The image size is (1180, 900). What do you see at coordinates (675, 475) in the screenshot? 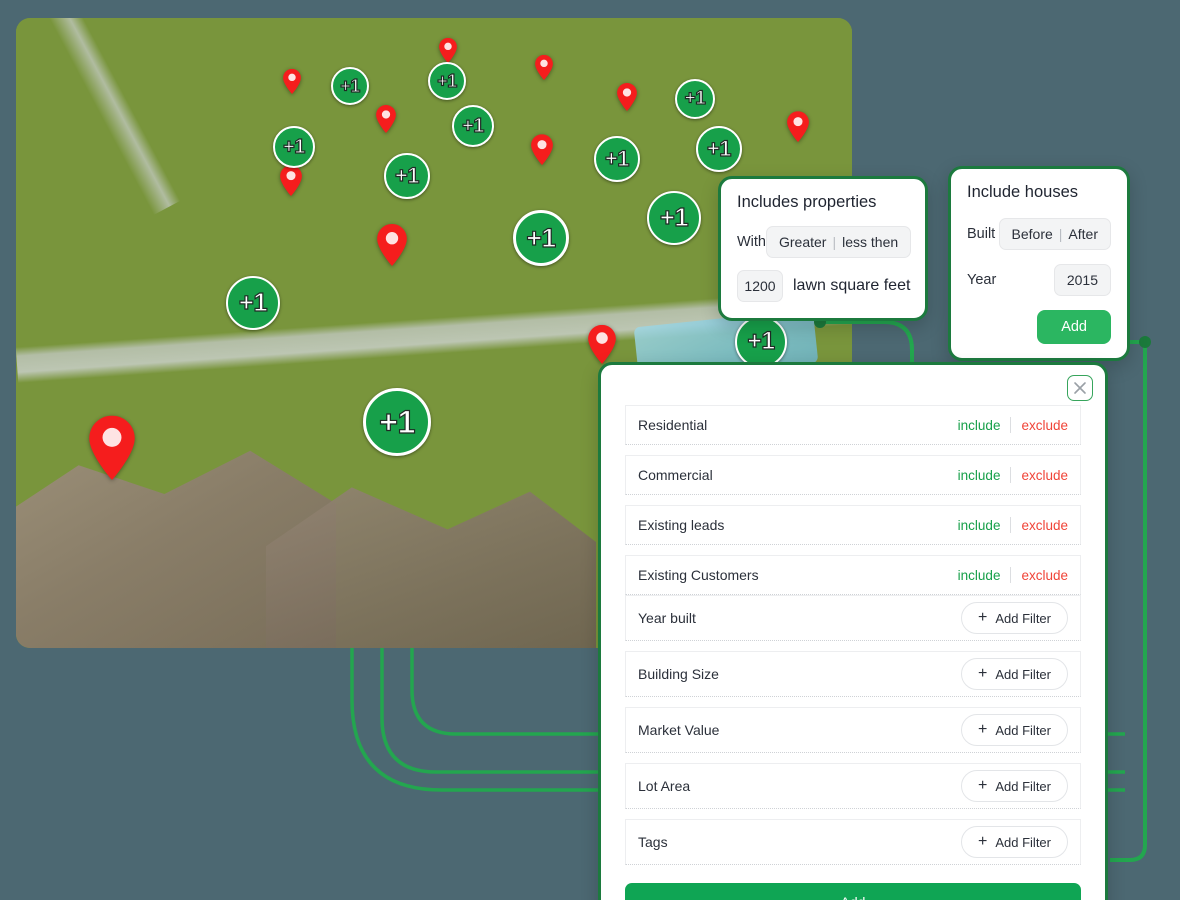
I see `filter-row-label: Commercial` at bounding box center [675, 475].